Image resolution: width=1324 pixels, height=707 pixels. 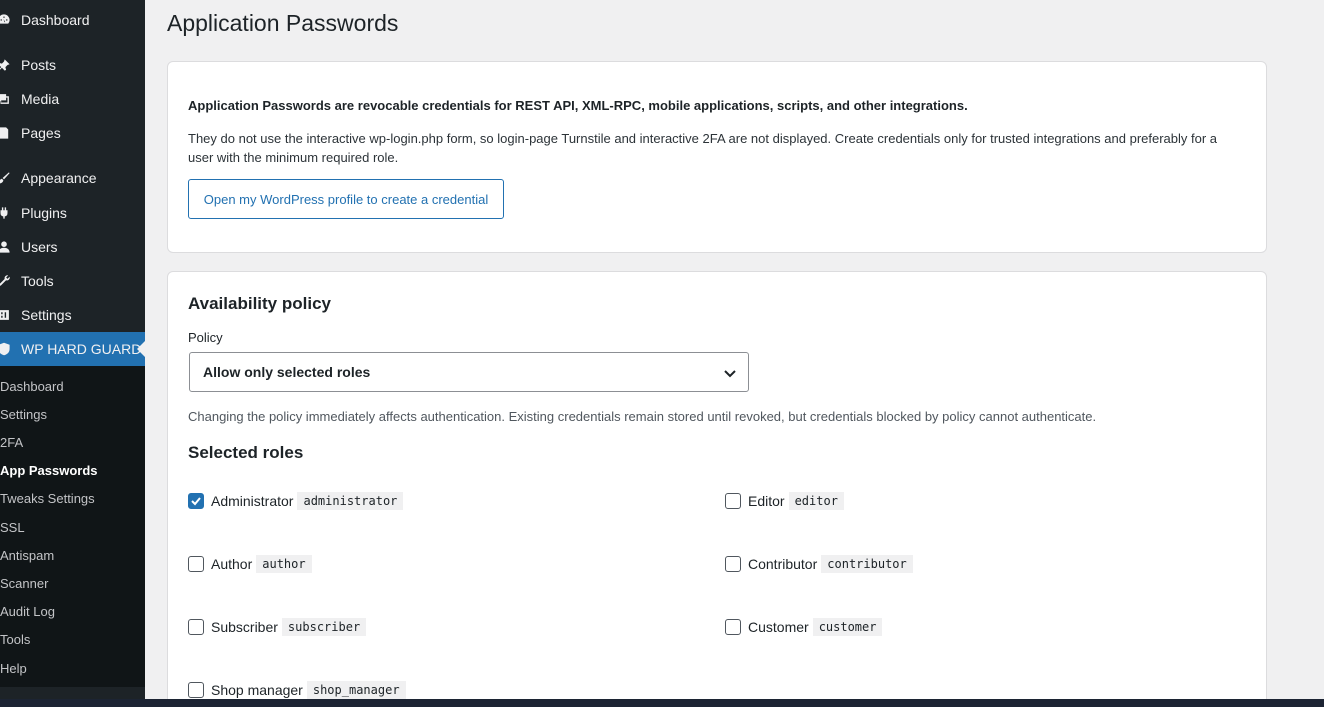 I want to click on pages-icon, so click(x=5, y=133).